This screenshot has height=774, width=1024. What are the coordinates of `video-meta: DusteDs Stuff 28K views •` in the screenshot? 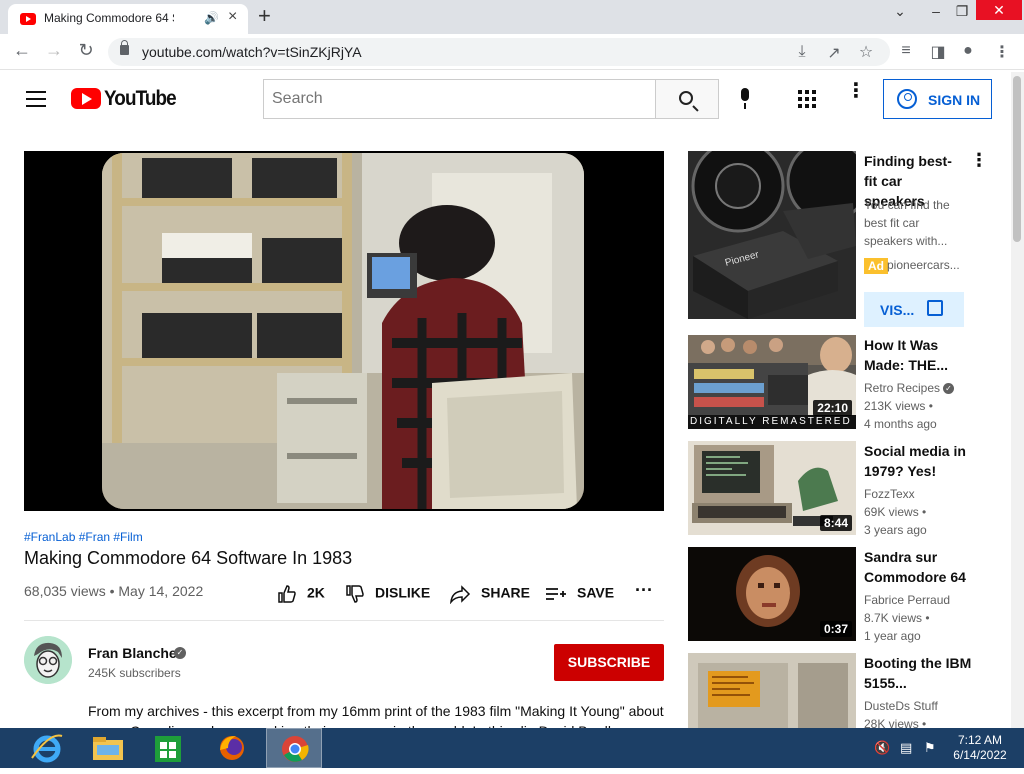 It's located at (919, 712).